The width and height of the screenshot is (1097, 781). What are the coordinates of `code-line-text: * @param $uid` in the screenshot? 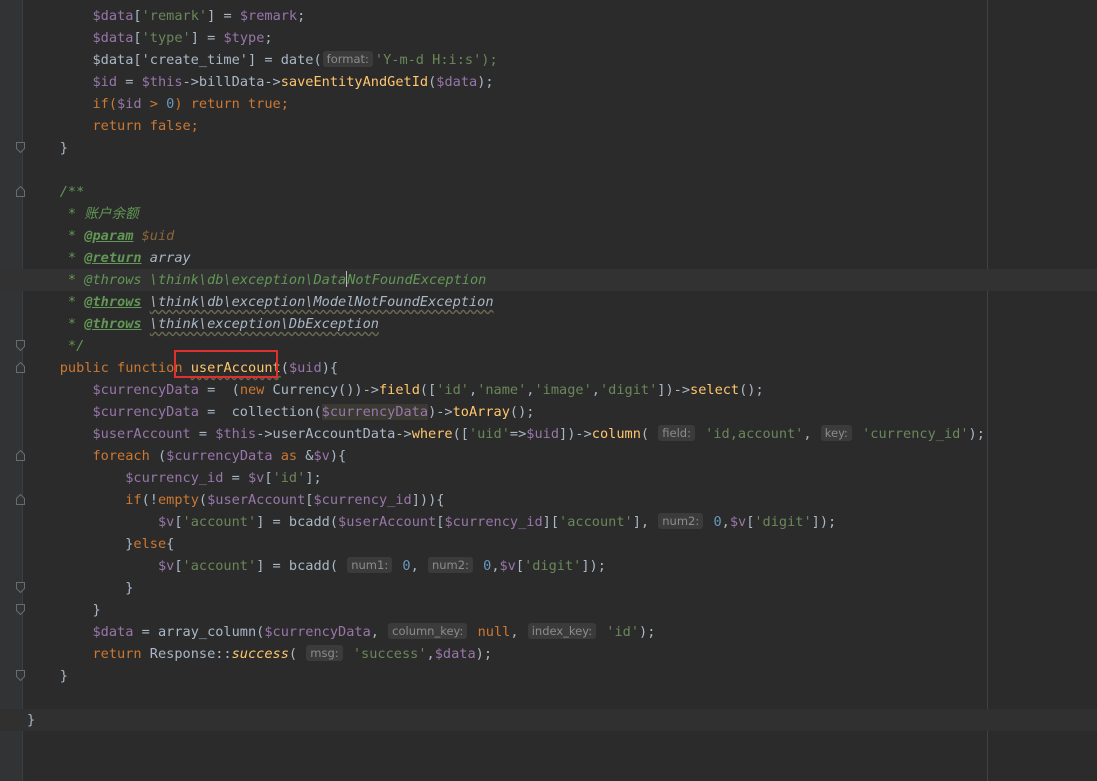 It's located at (101, 236).